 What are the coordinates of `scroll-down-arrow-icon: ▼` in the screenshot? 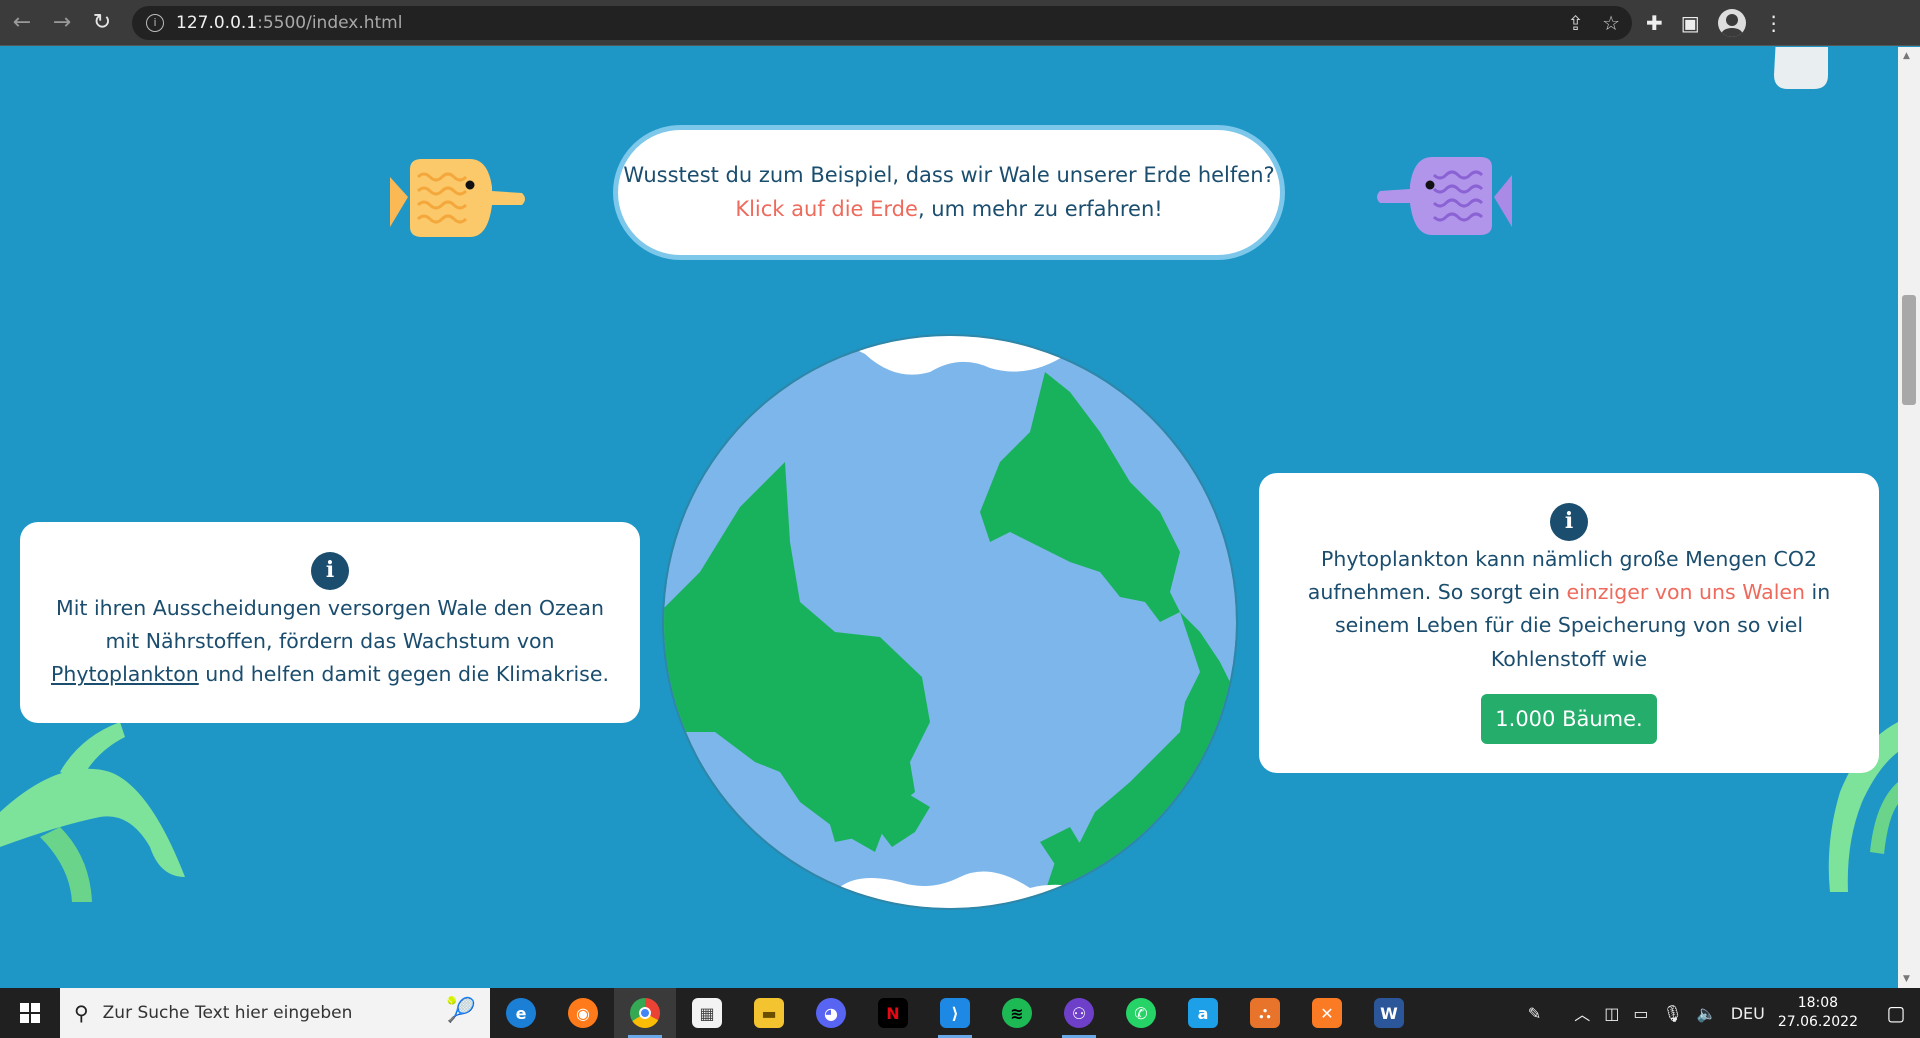 It's located at (1906, 979).